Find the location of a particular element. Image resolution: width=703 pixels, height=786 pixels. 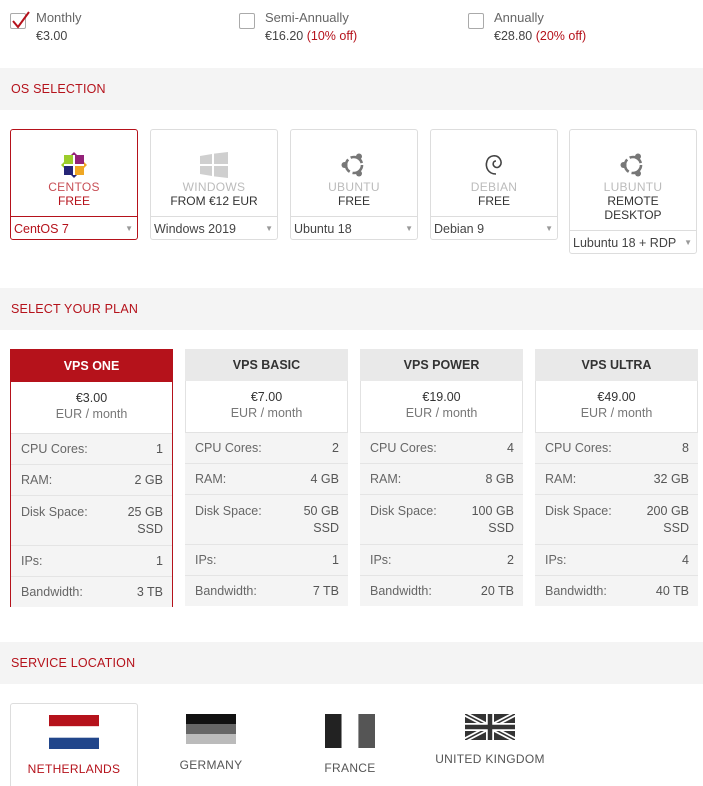

spec-value: 100 GB SSD is located at coordinates (492, 519).